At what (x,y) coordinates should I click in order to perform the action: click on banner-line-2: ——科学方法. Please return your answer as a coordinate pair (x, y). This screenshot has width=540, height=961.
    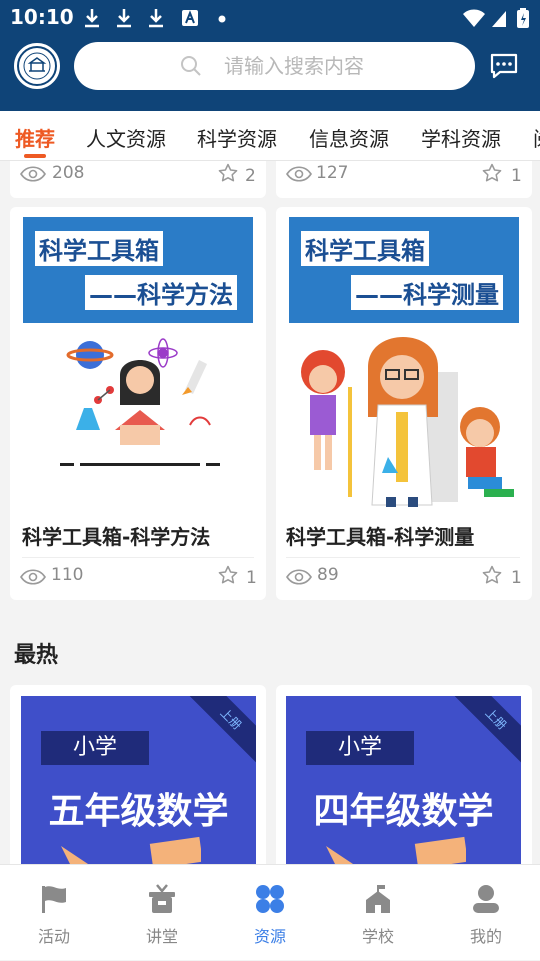
    Looking at the image, I should click on (161, 292).